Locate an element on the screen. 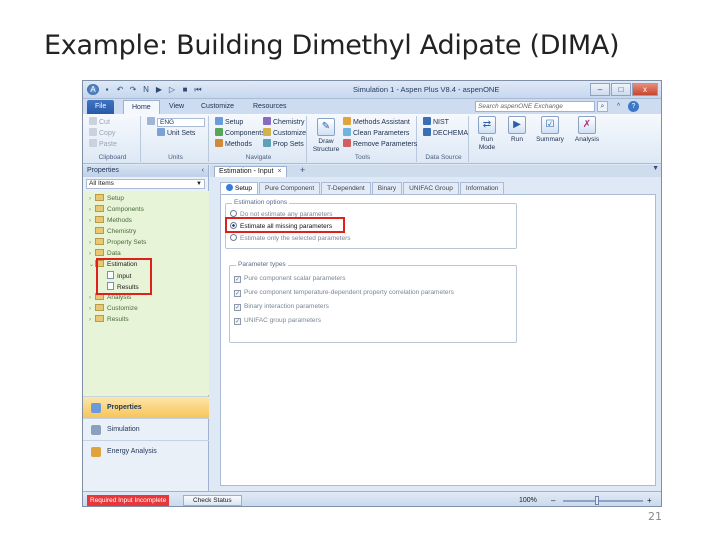 The height and width of the screenshot is (540, 720). minimize-button: – is located at coordinates (600, 89).